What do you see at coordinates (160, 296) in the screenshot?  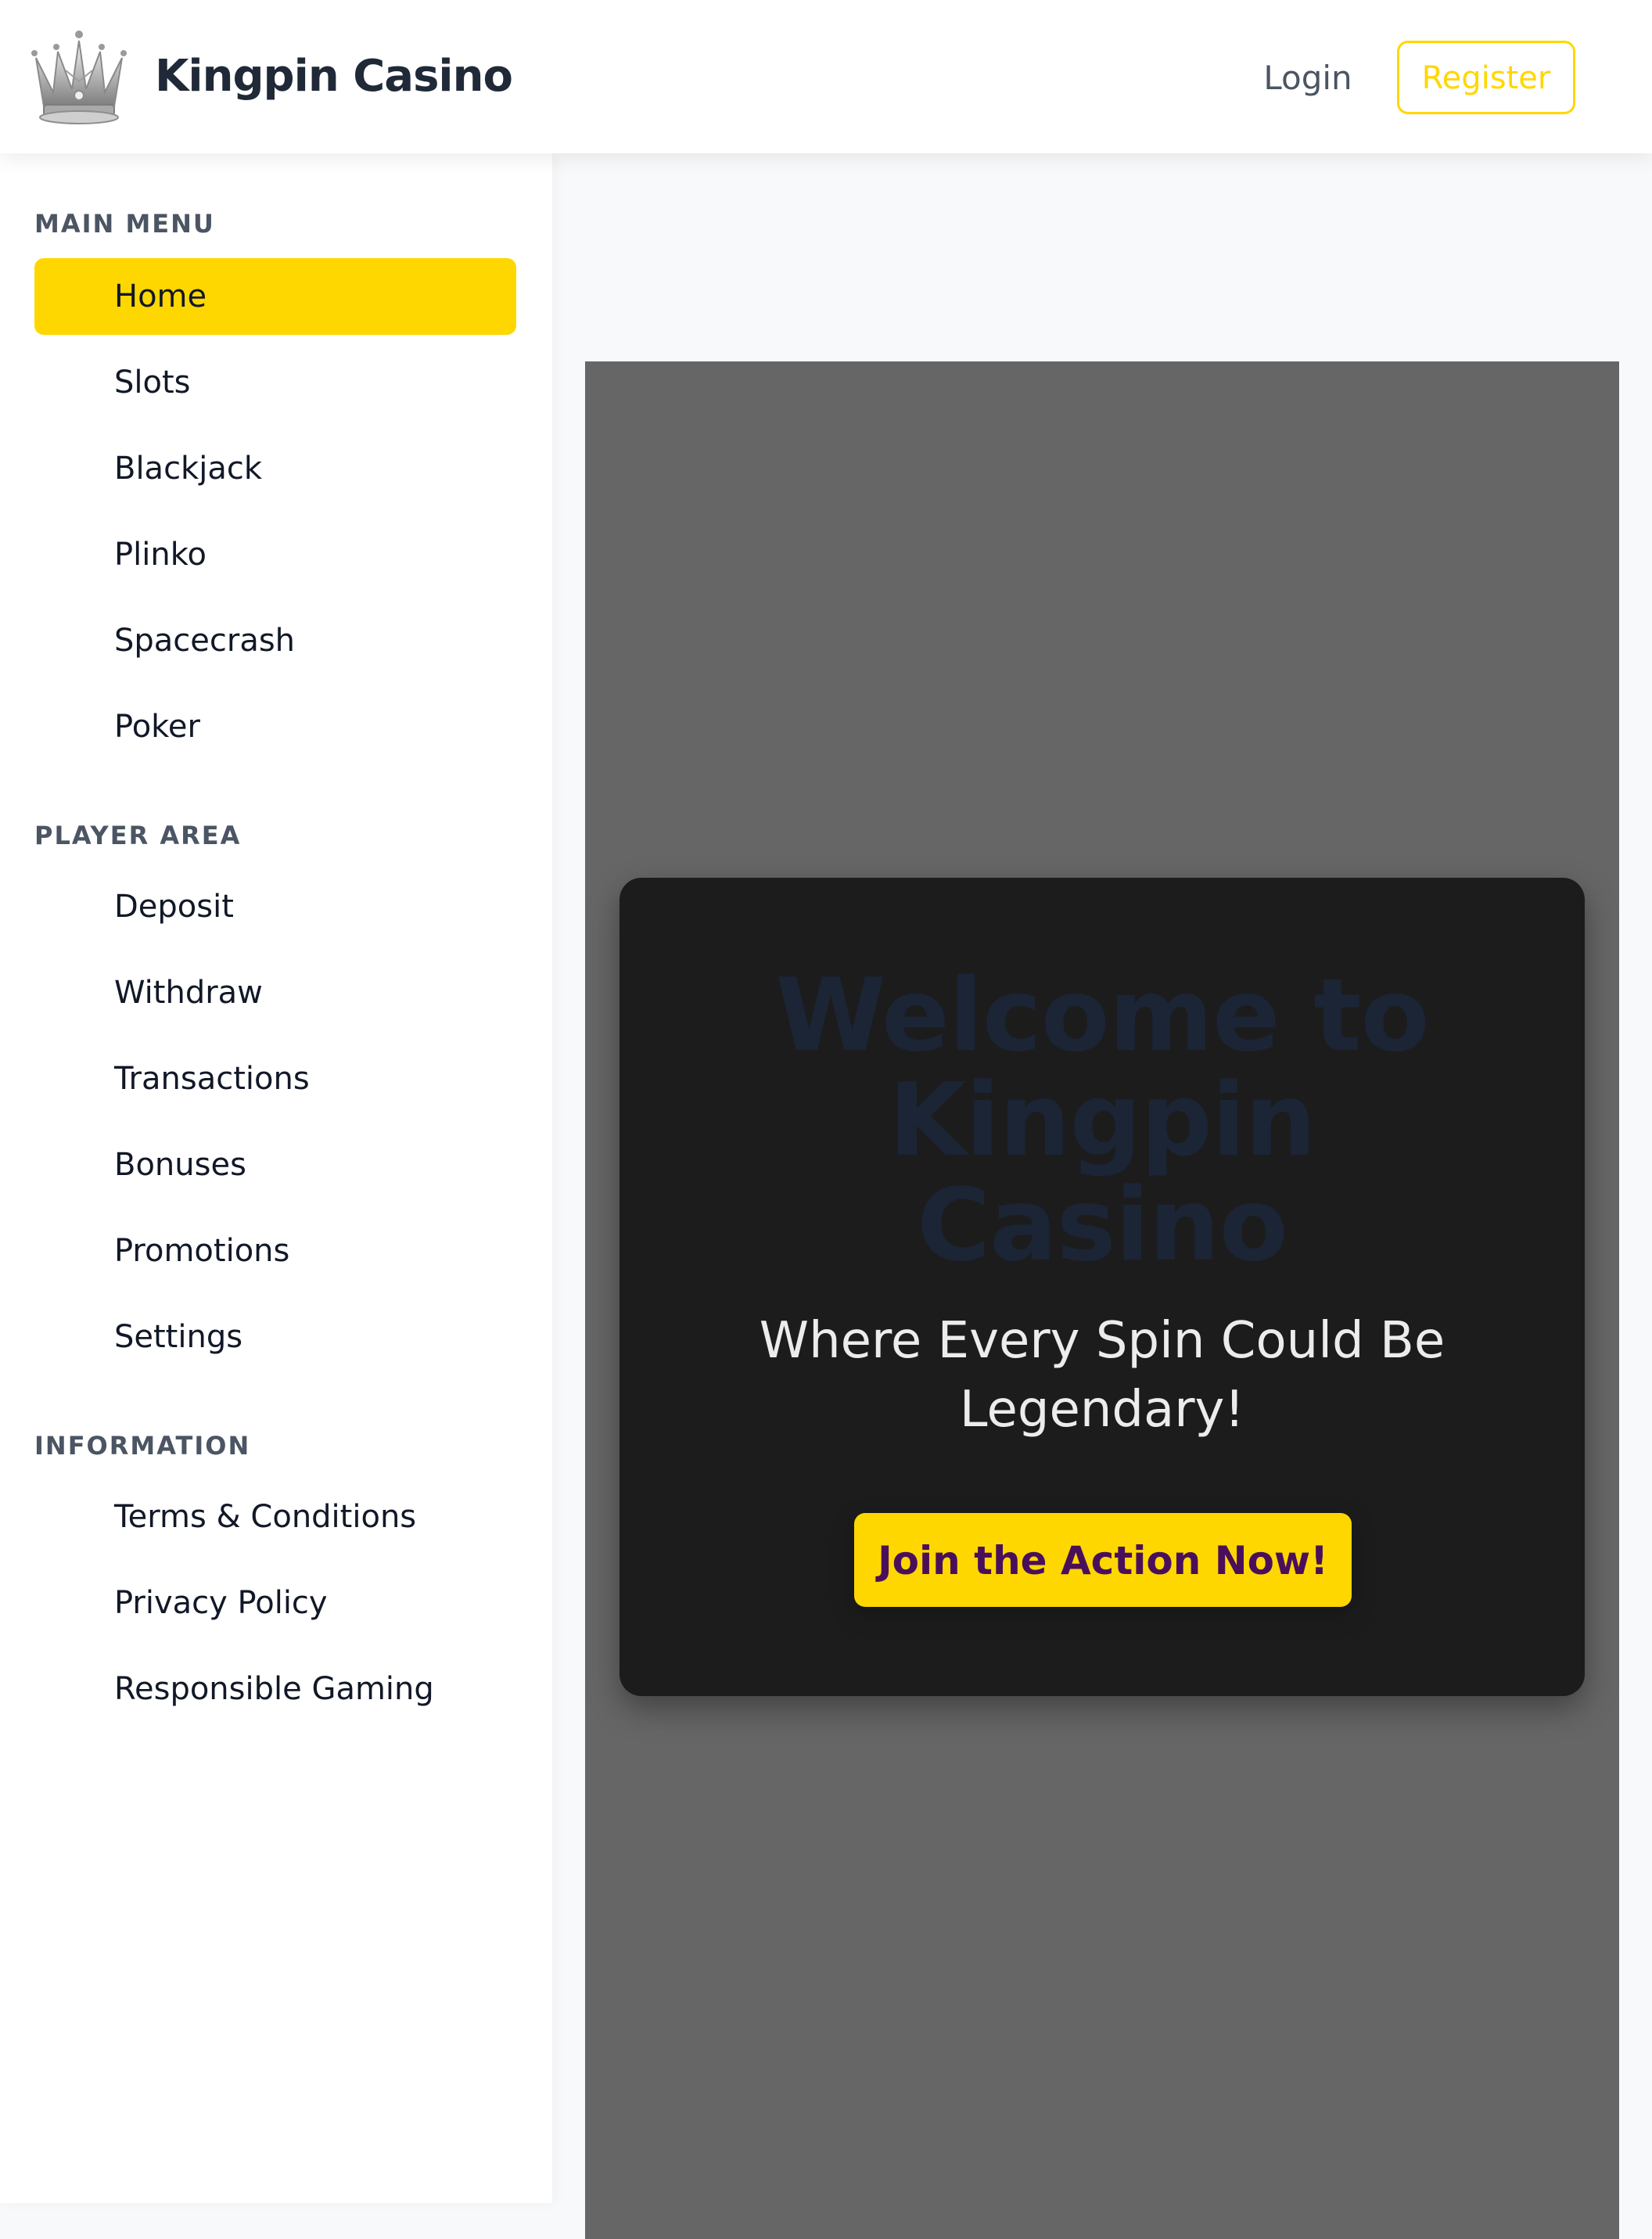 I see `sidebar-item-label: Home` at bounding box center [160, 296].